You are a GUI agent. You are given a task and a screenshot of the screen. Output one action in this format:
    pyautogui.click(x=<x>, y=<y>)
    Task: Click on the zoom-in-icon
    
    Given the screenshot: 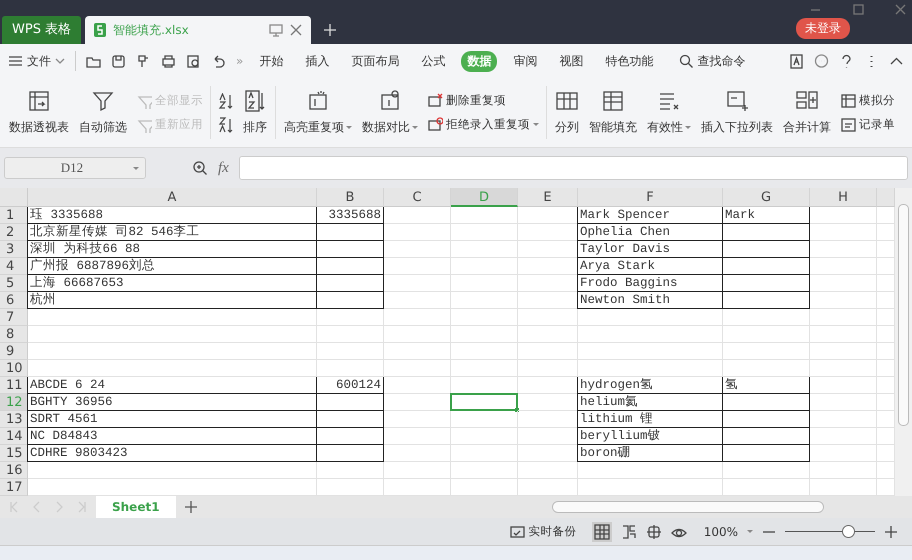 What is the action you would take?
    pyautogui.click(x=891, y=532)
    